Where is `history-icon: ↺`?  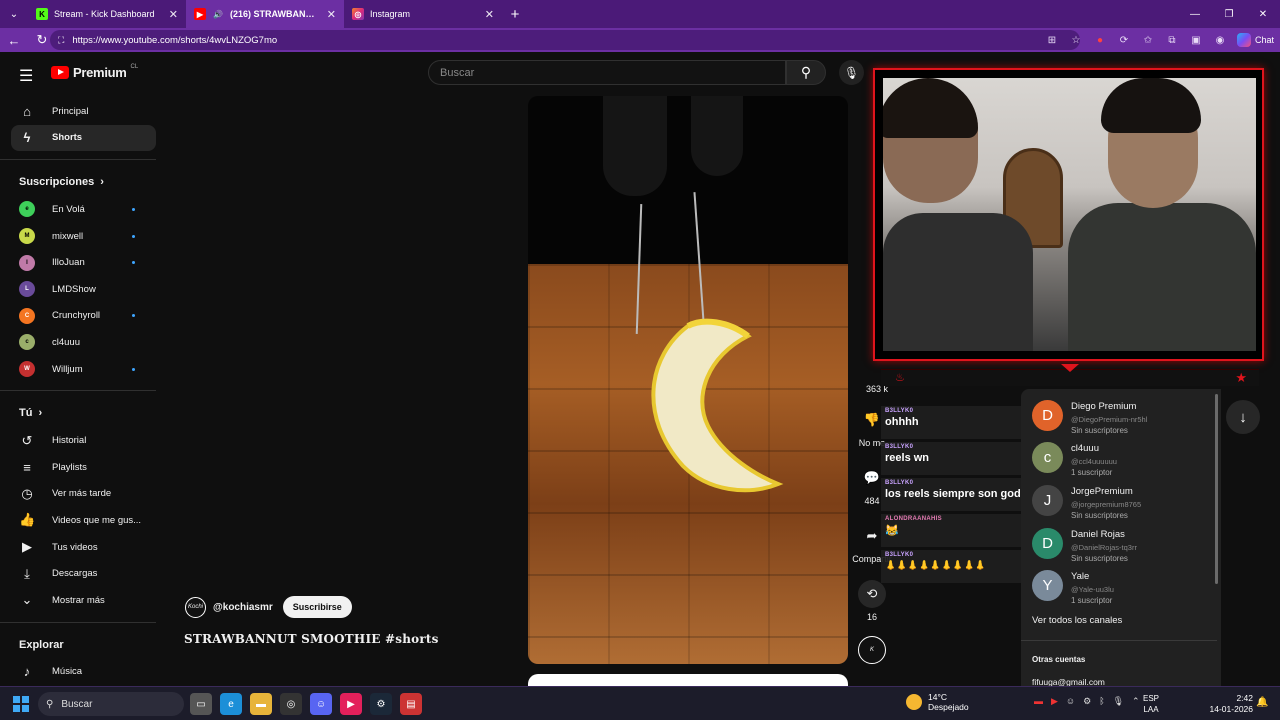
history-icon: ↺ is located at coordinates (27, 440).